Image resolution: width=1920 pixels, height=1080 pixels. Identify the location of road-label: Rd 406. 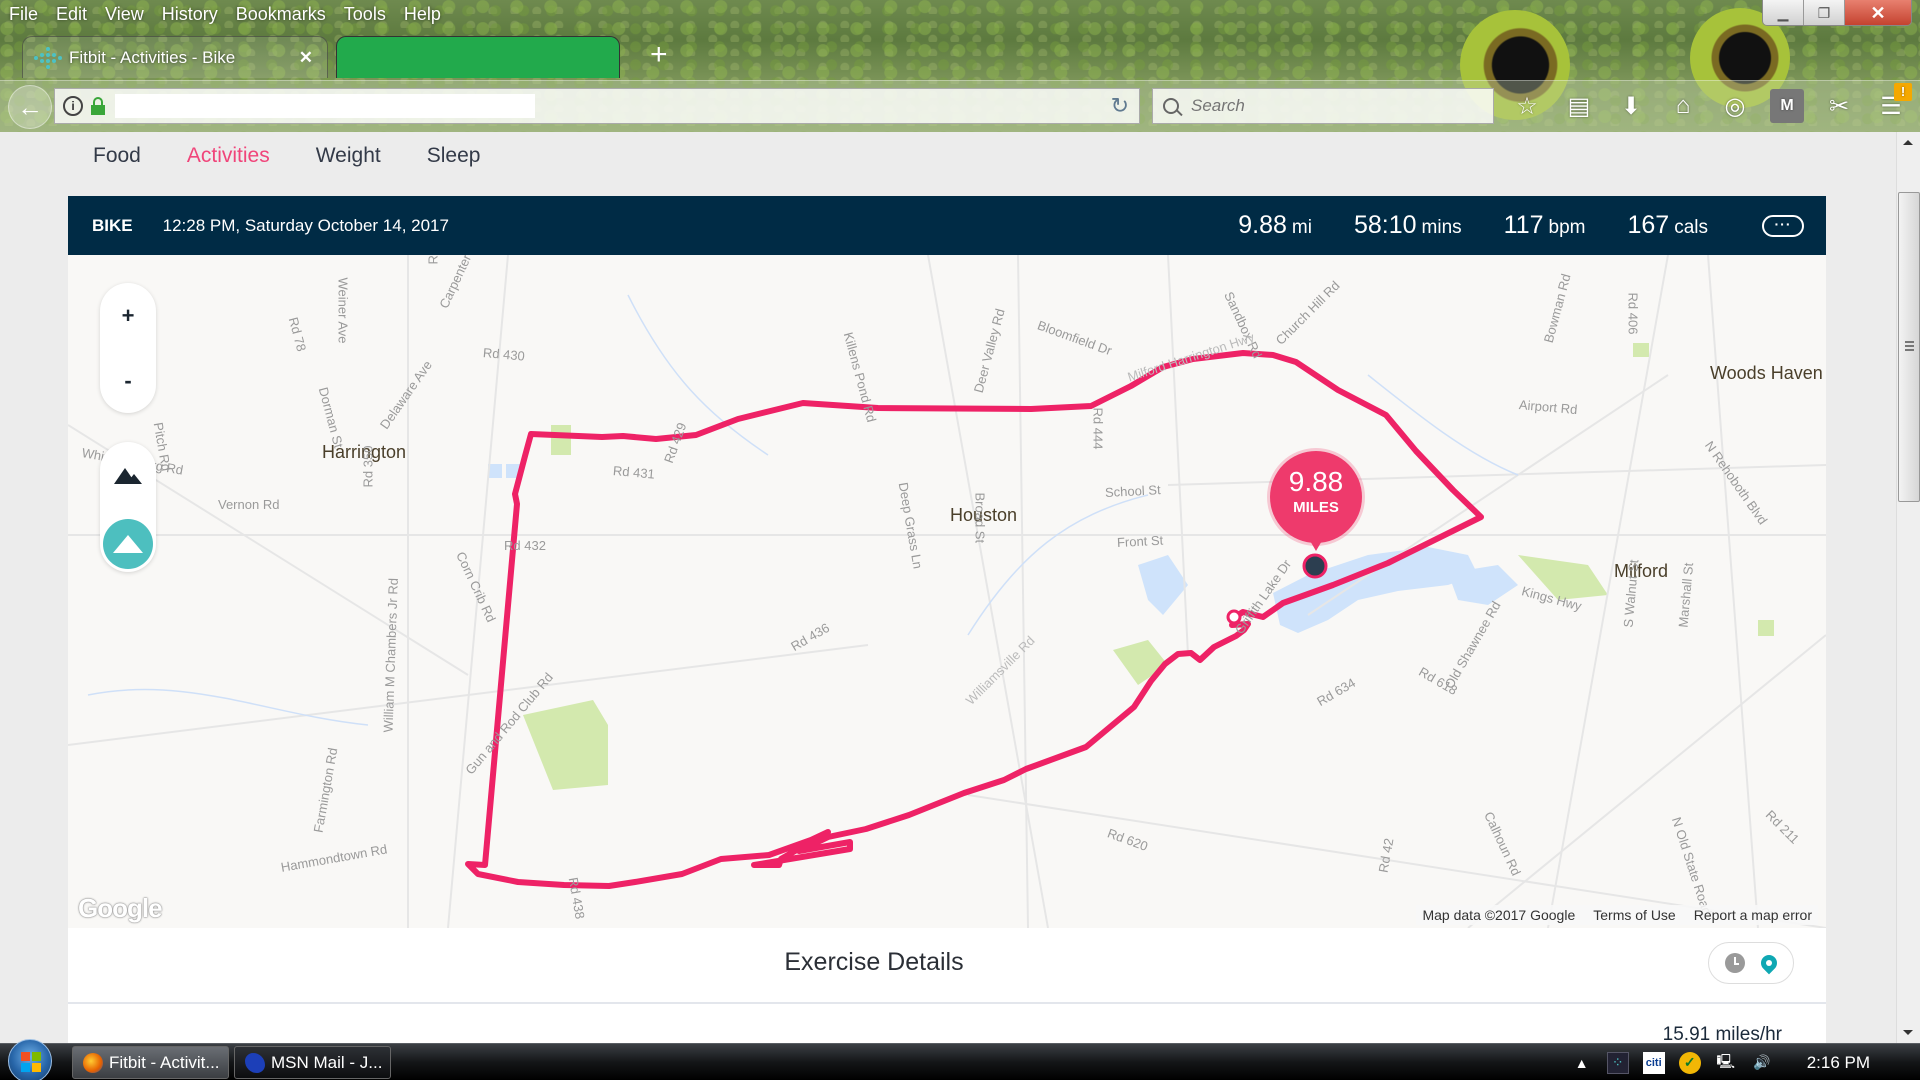
(1633, 313).